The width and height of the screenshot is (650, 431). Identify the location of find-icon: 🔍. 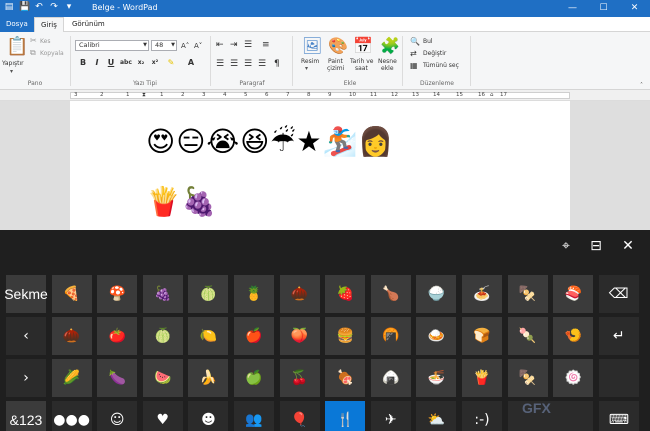
(415, 42).